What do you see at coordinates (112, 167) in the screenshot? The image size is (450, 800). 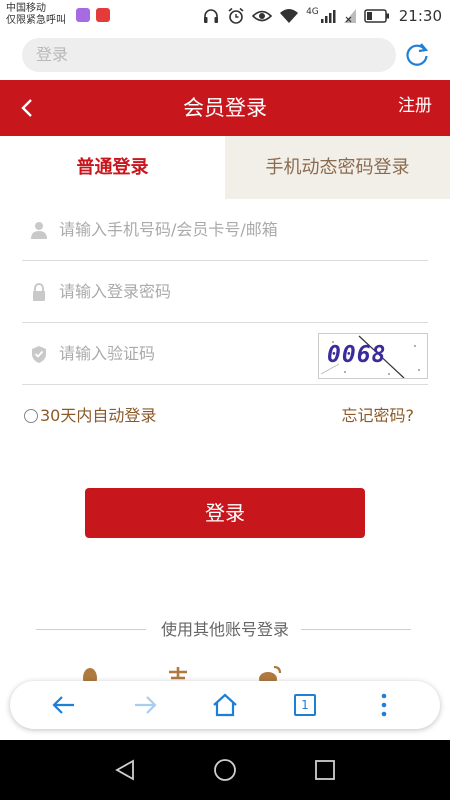 I see `tab-normal-login: 普通登录` at bounding box center [112, 167].